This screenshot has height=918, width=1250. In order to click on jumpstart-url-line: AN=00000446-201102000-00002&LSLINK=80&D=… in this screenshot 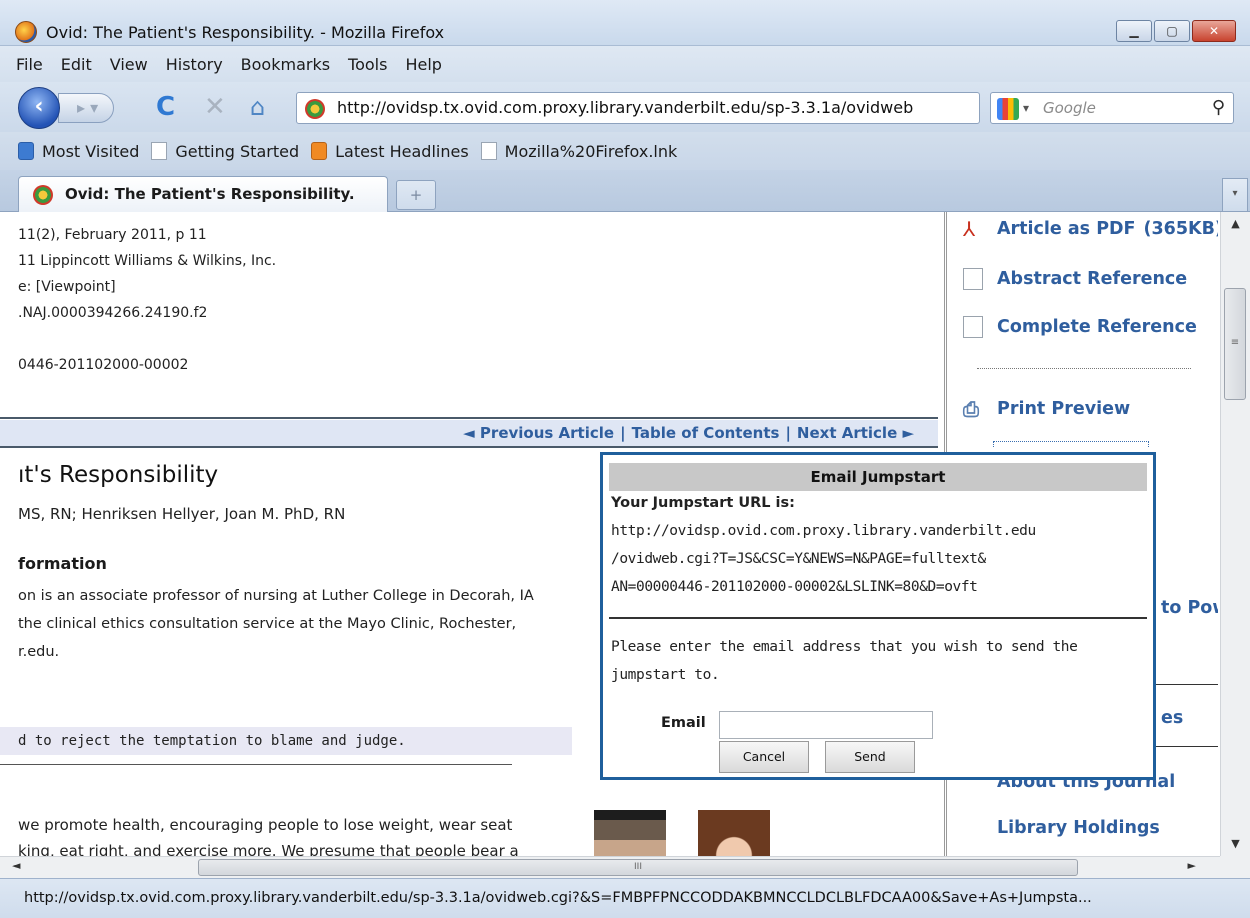, I will do `click(794, 587)`.